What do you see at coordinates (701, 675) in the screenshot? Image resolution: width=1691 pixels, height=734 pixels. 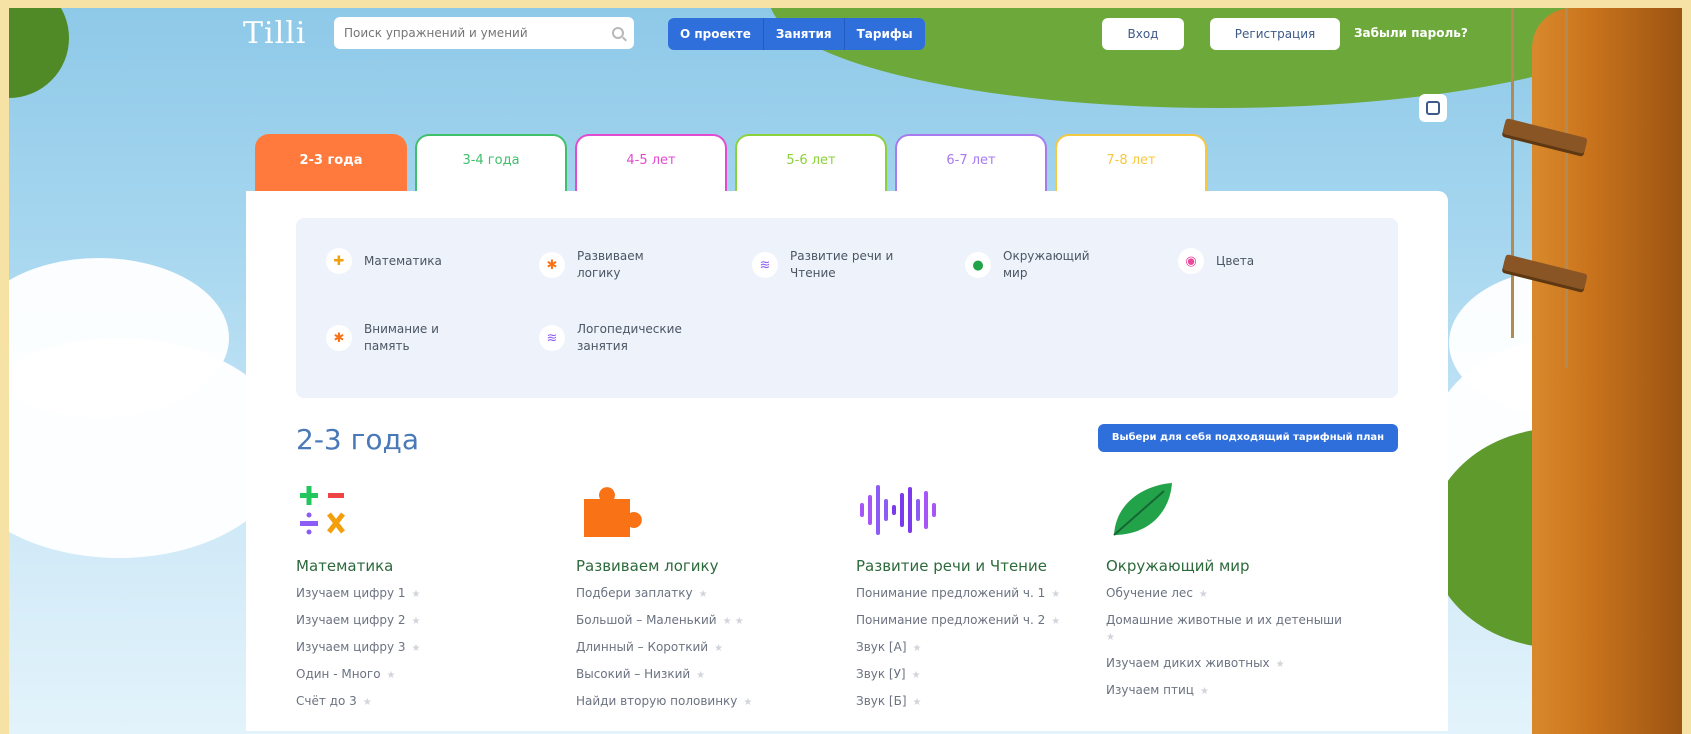 I see `list-item: Высокий – Низкий ★` at bounding box center [701, 675].